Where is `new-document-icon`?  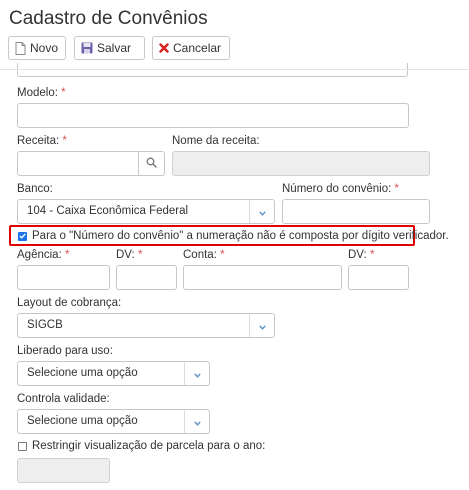
new-document-icon is located at coordinates (20, 48).